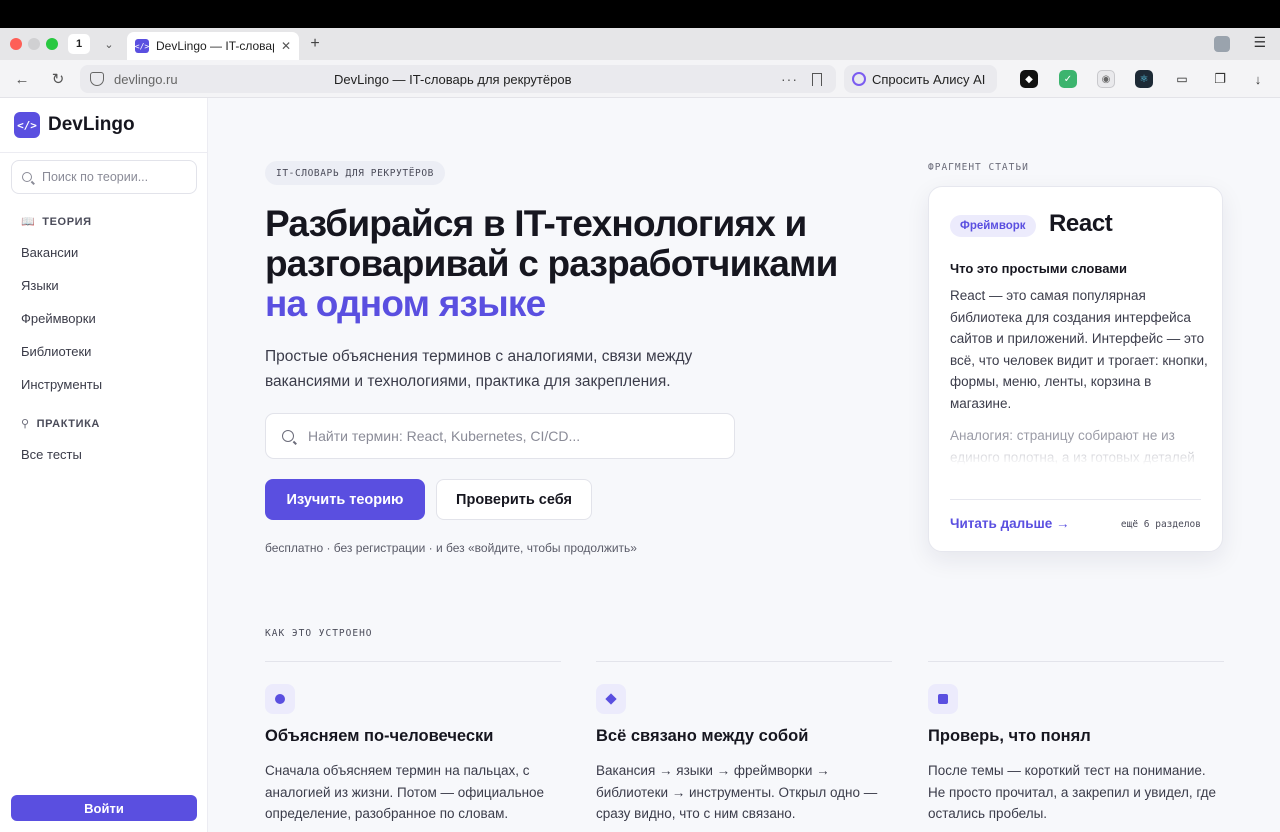 The width and height of the screenshot is (1280, 832). Describe the element at coordinates (61, 384) in the screenshot. I see `sidebar-item-tools: Инструменты` at that location.